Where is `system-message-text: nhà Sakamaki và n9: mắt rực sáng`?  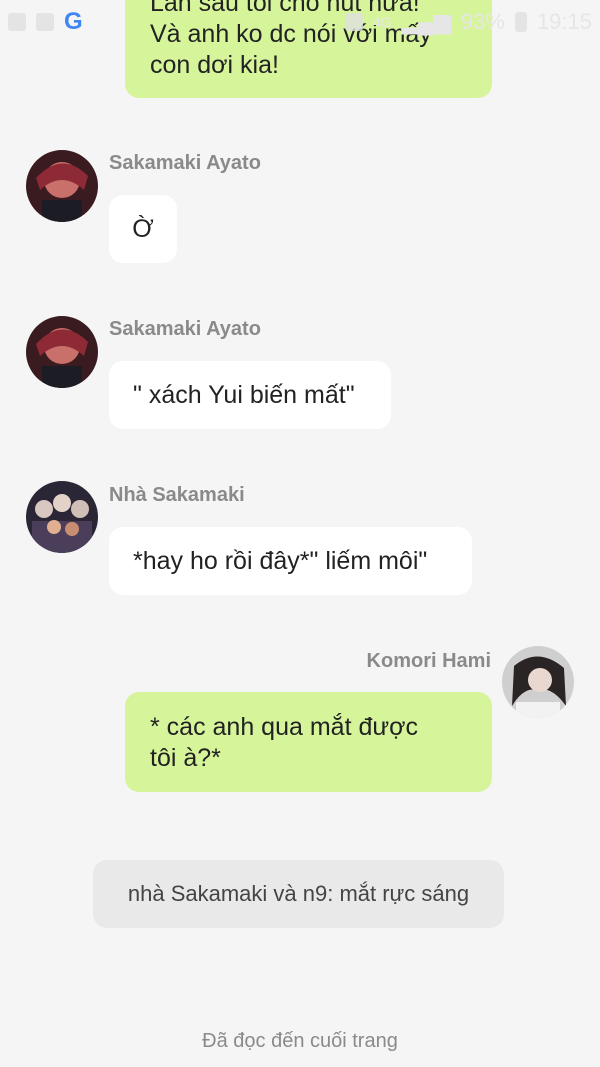 system-message-text: nhà Sakamaki và n9: mắt rực sáng is located at coordinates (298, 893).